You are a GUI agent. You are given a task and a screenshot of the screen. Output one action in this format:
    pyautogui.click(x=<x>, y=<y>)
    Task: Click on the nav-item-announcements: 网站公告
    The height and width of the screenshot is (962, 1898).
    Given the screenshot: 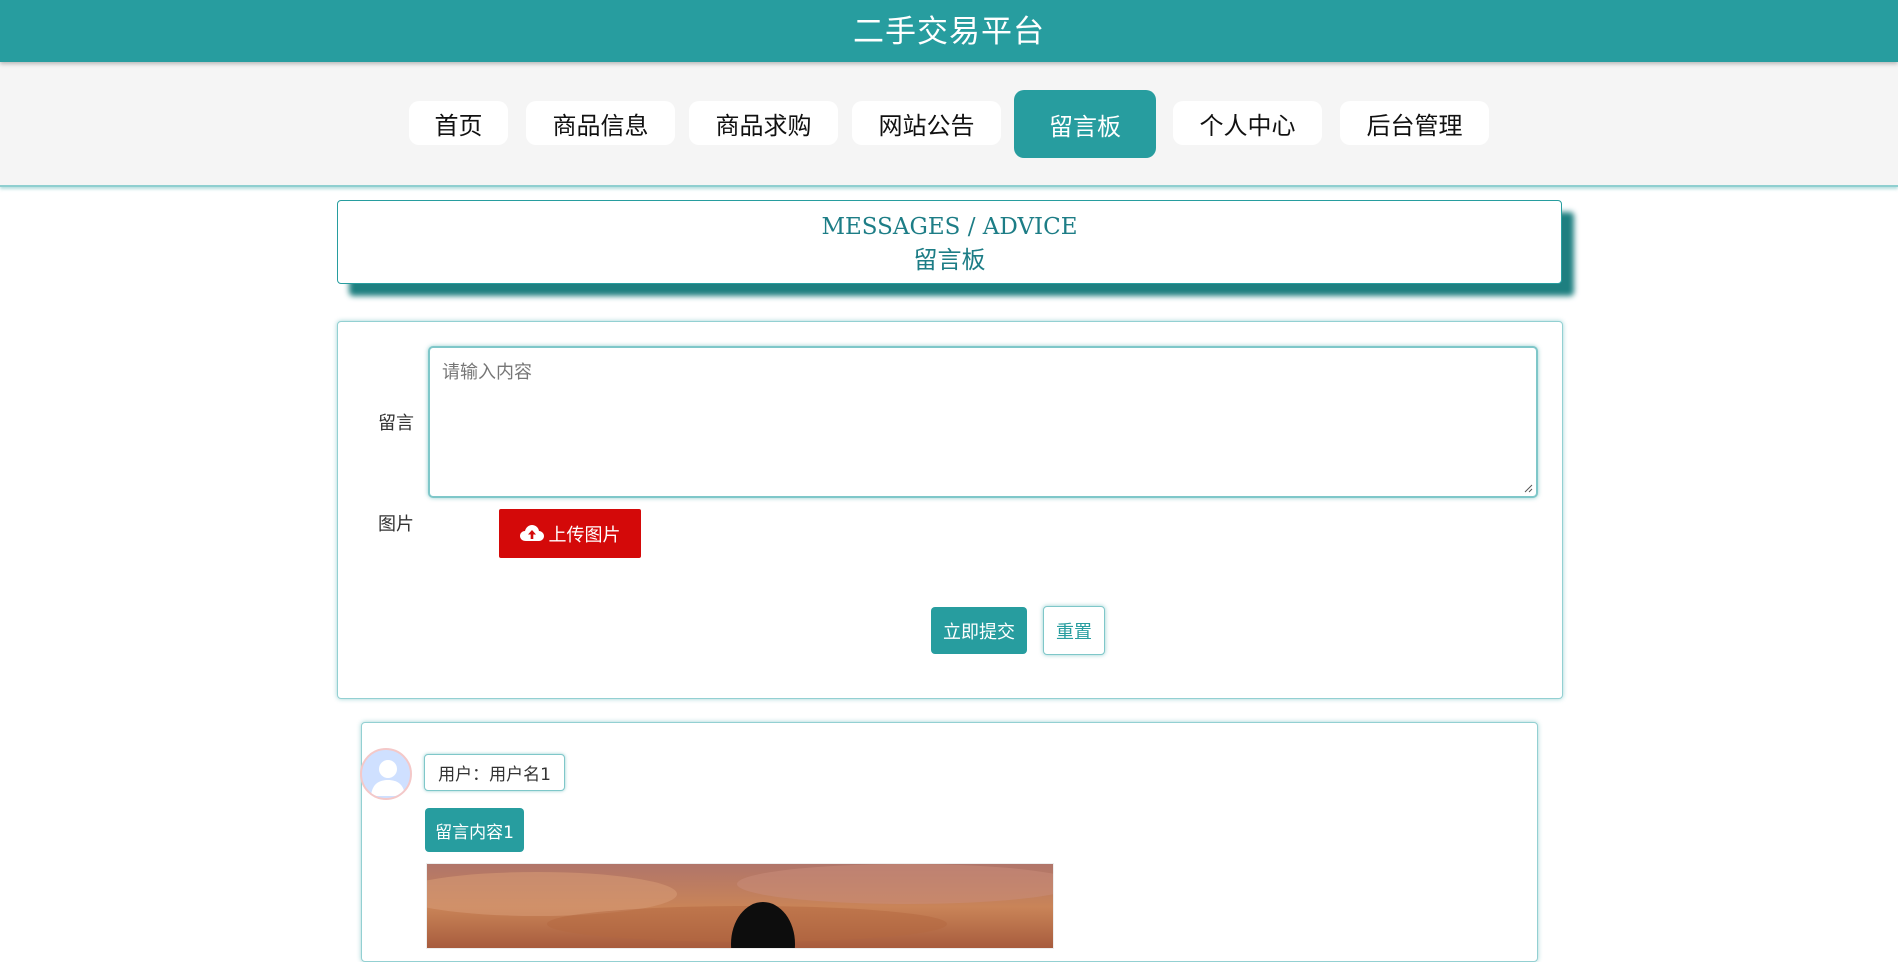 What is the action you would take?
    pyautogui.click(x=926, y=123)
    